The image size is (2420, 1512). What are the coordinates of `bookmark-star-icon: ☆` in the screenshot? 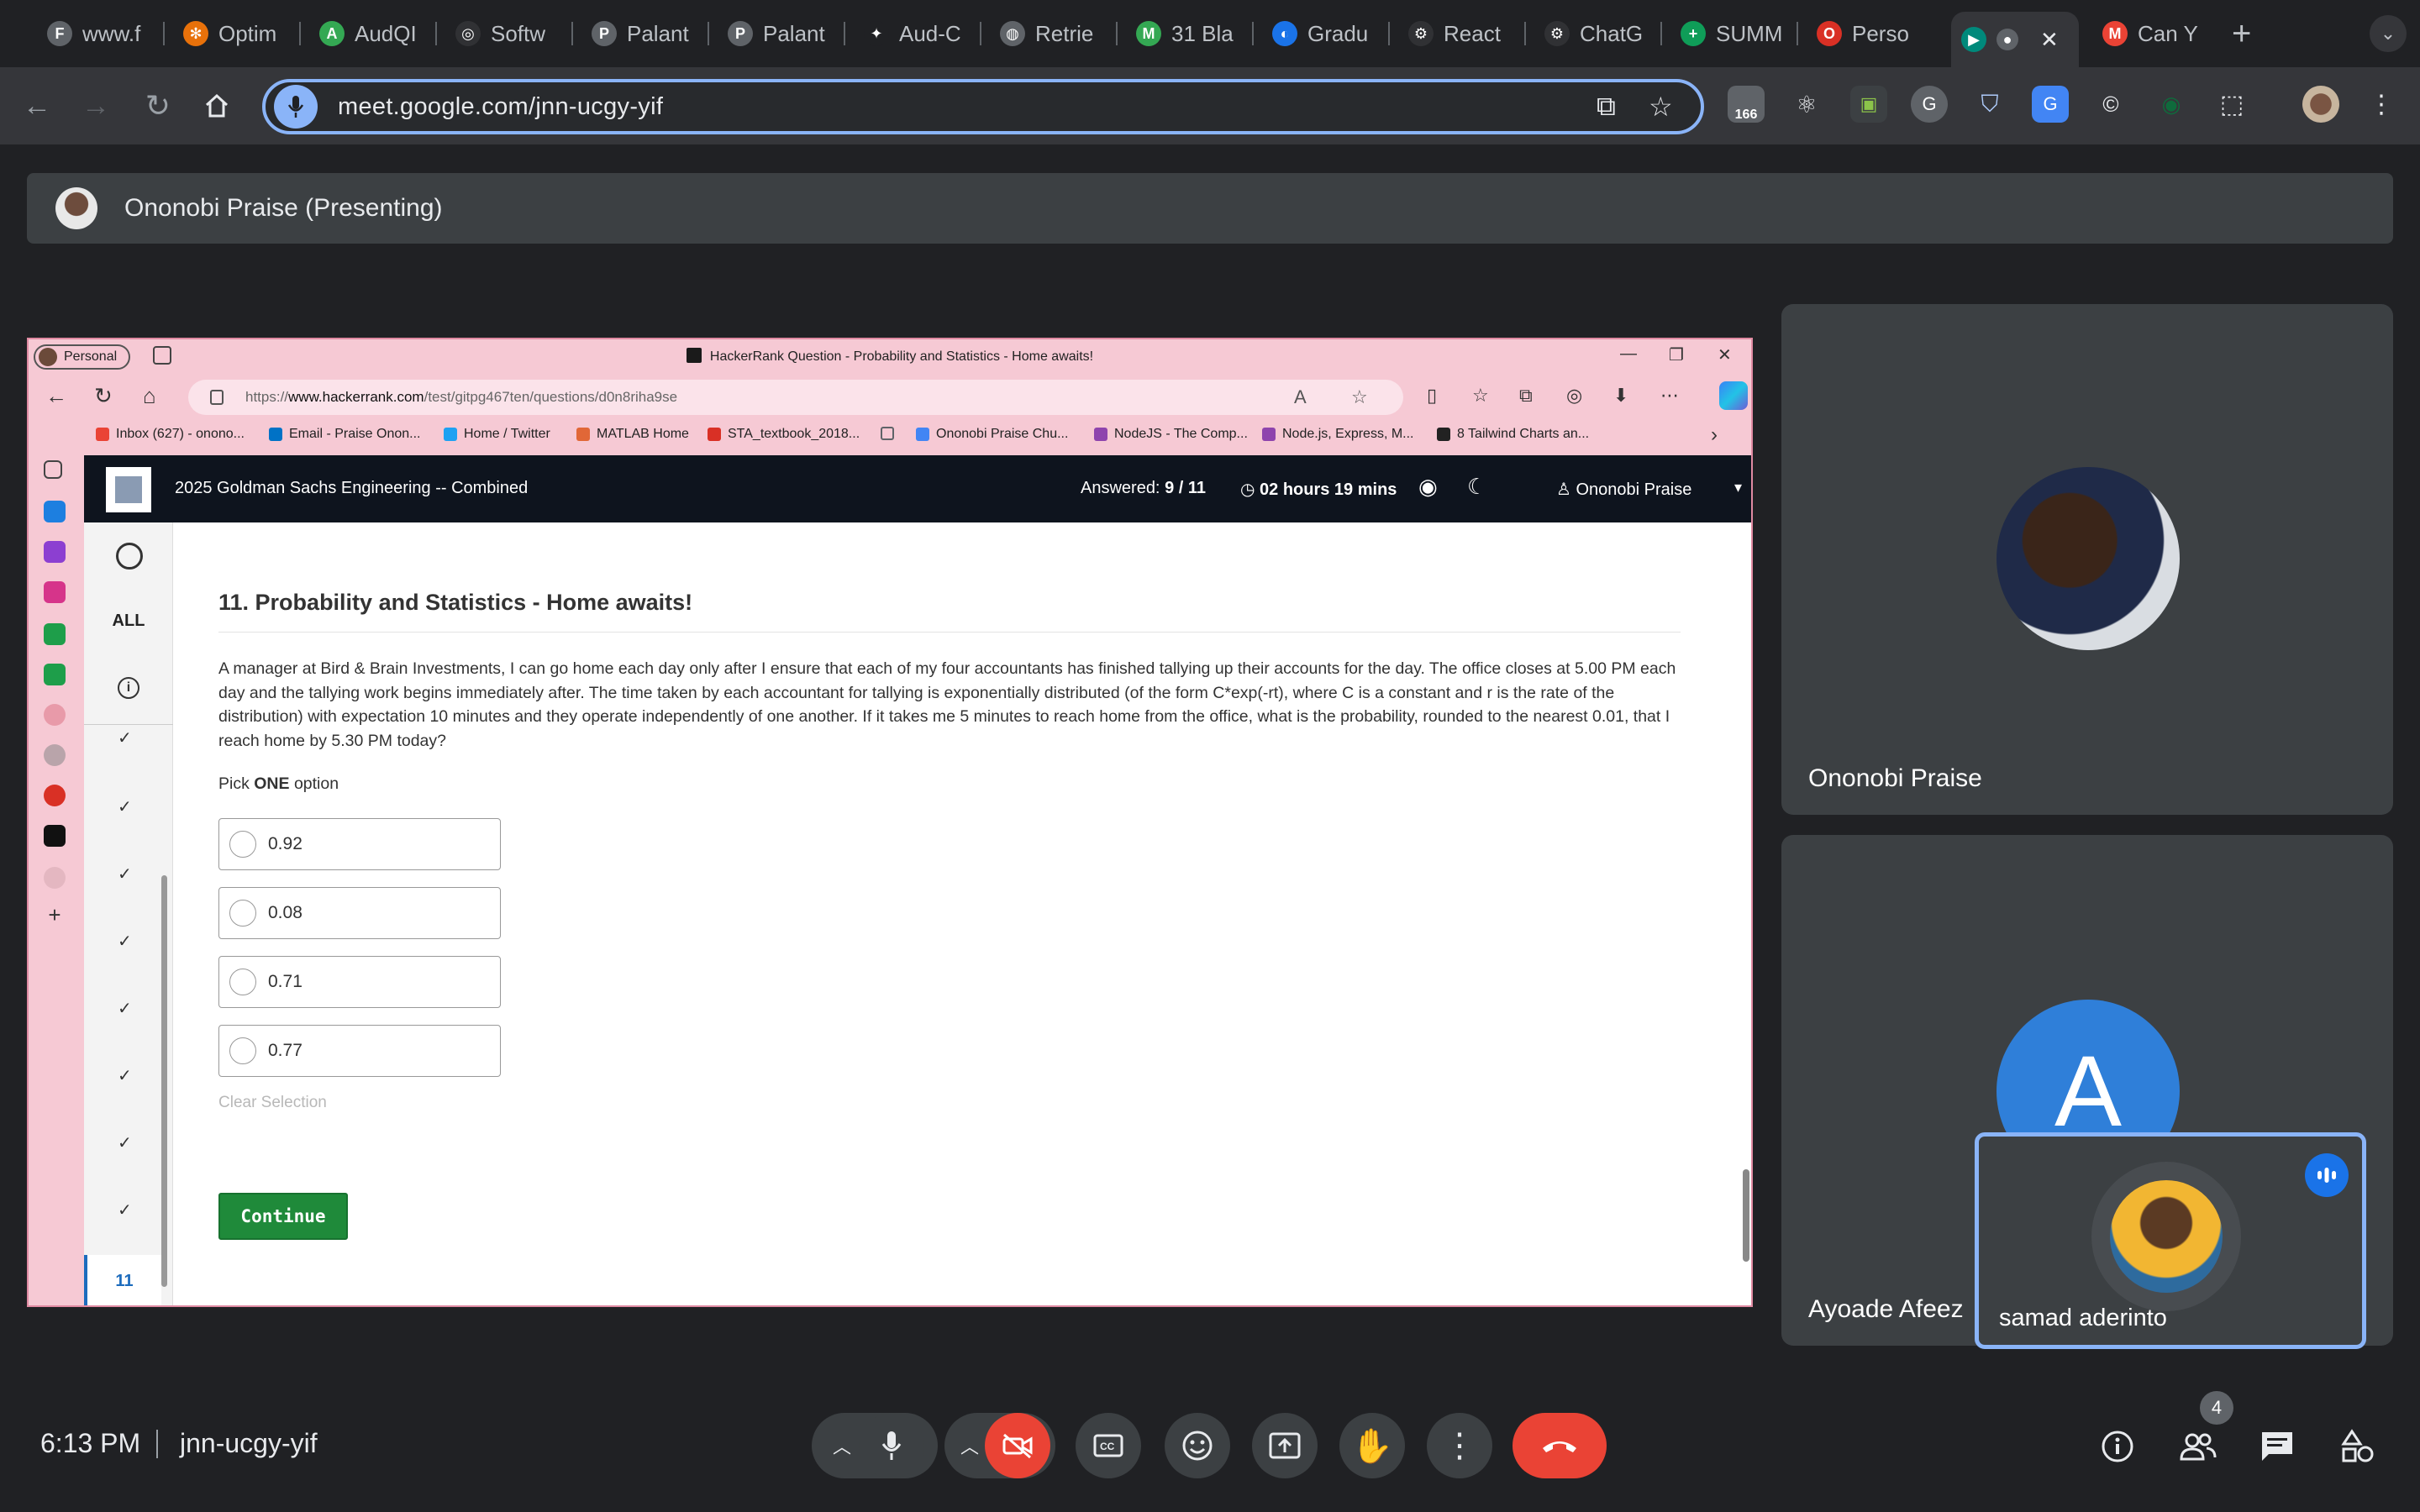 It's located at (1661, 107).